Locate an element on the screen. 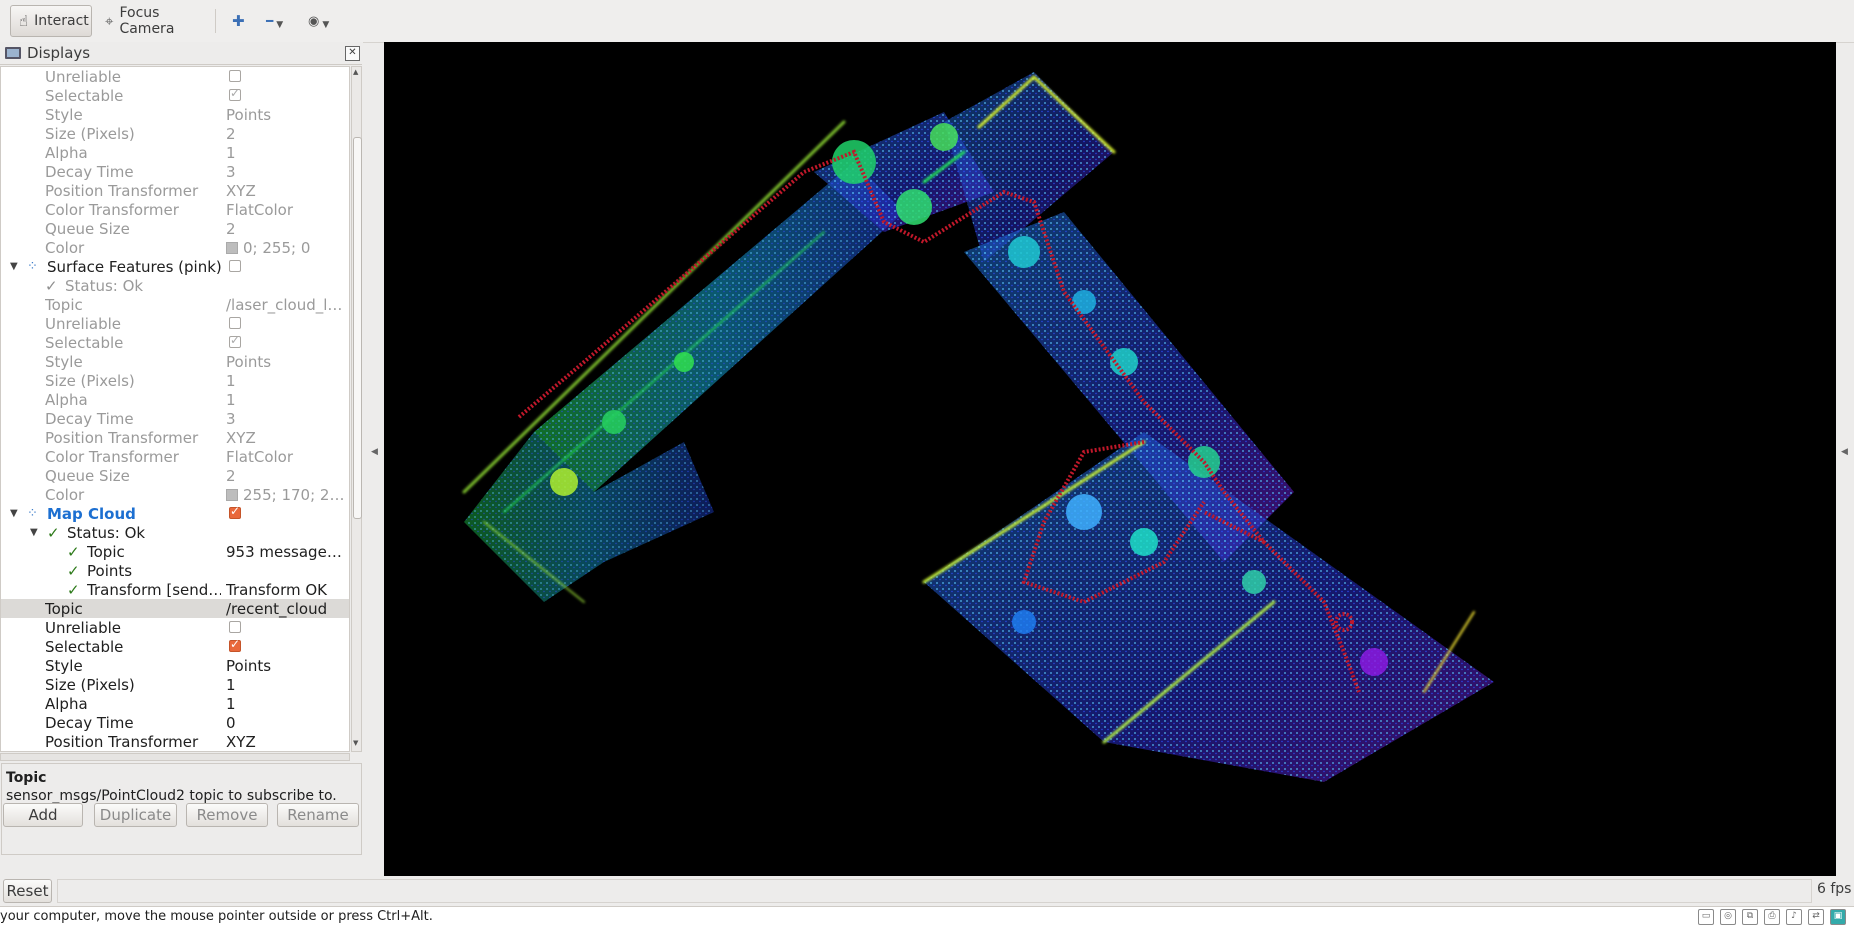 Image resolution: width=1854 pixels, height=929 pixels. focus-camera-button: ⌖ Focus Camera is located at coordinates (153, 21).